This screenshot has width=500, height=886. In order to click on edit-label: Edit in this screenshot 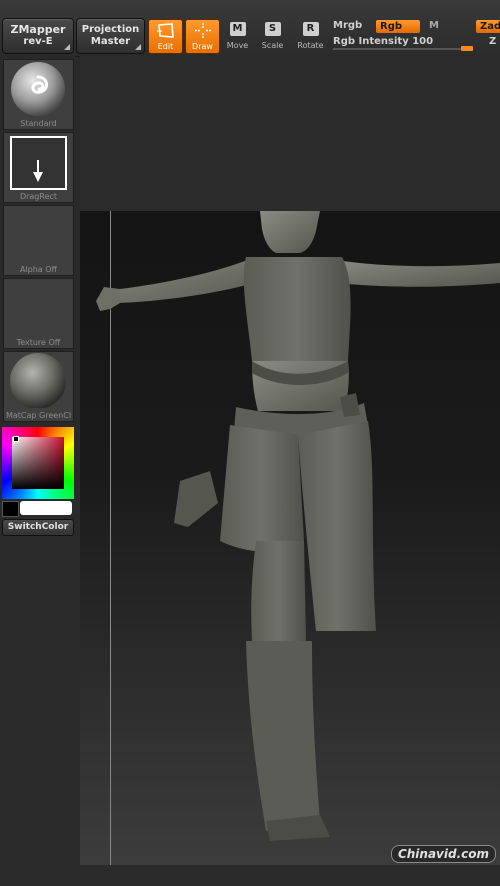, I will do `click(165, 46)`.